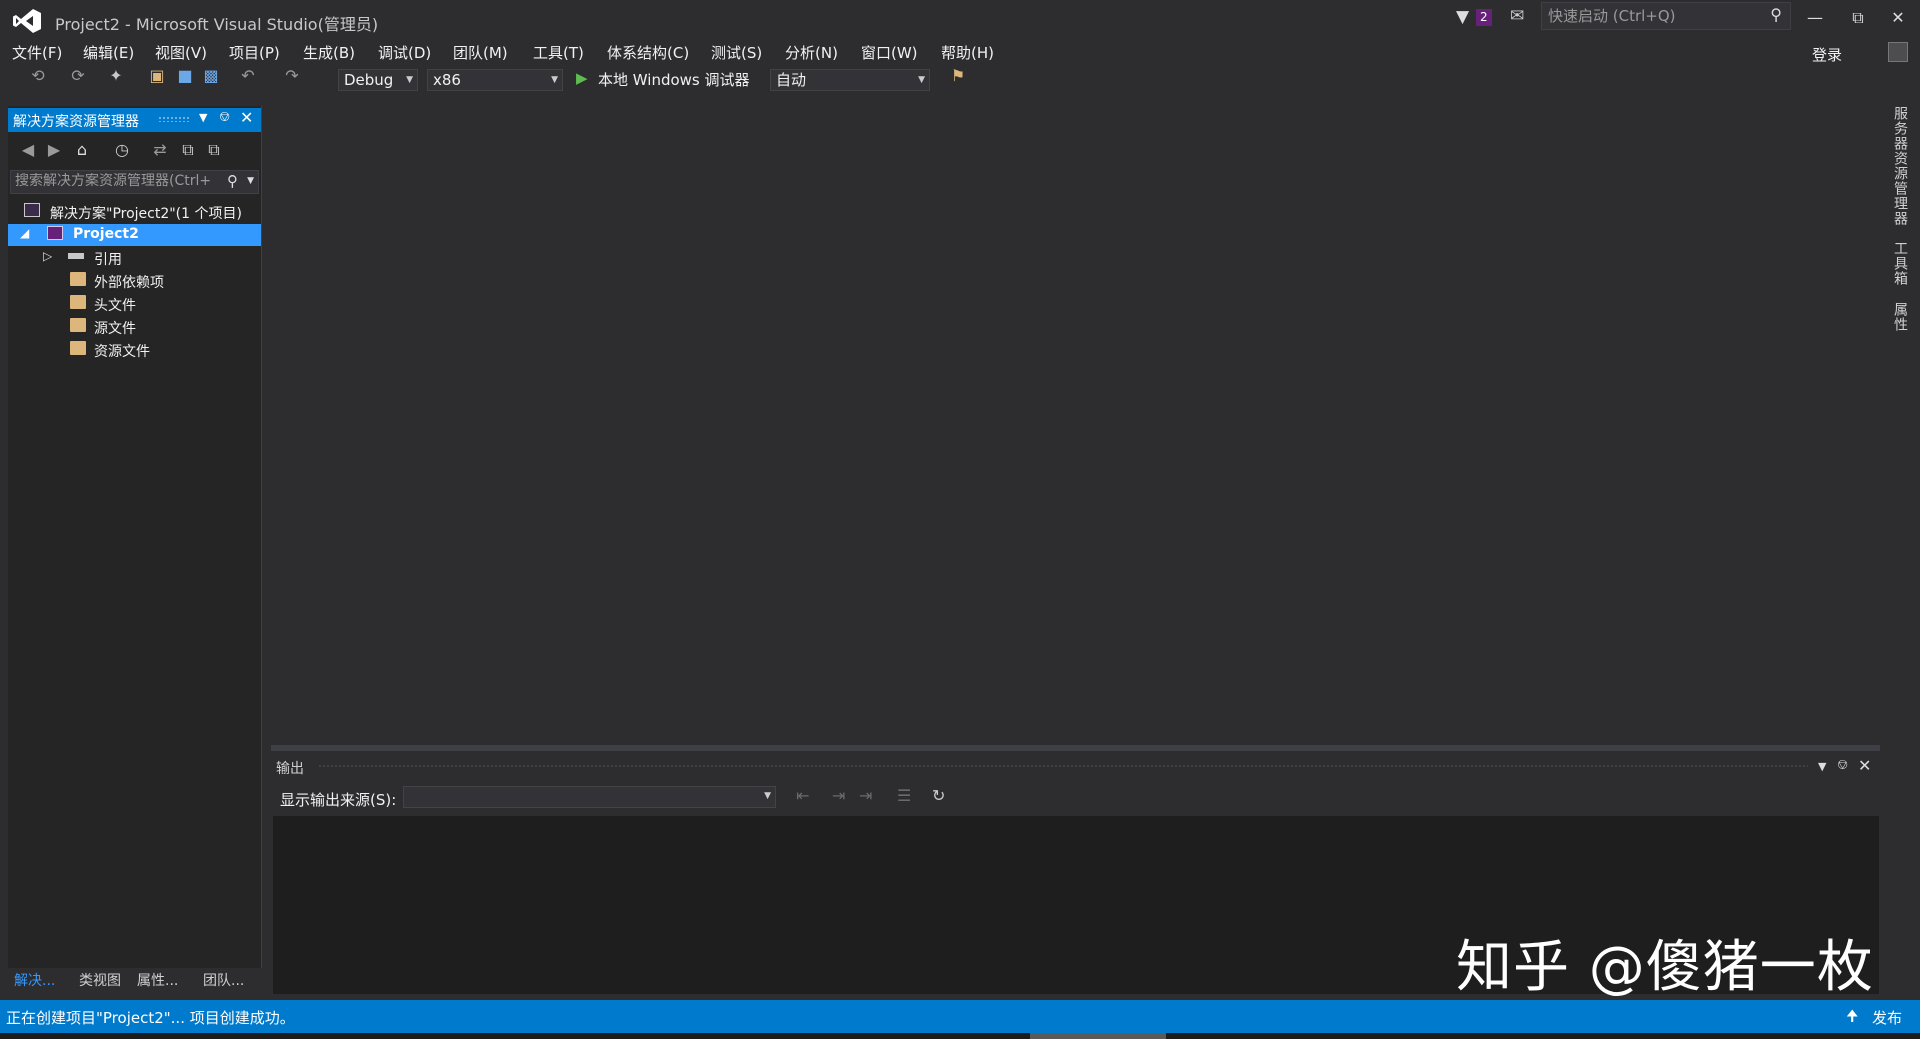  Describe the element at coordinates (1900, 317) in the screenshot. I see `tab-properties: 属性` at that location.